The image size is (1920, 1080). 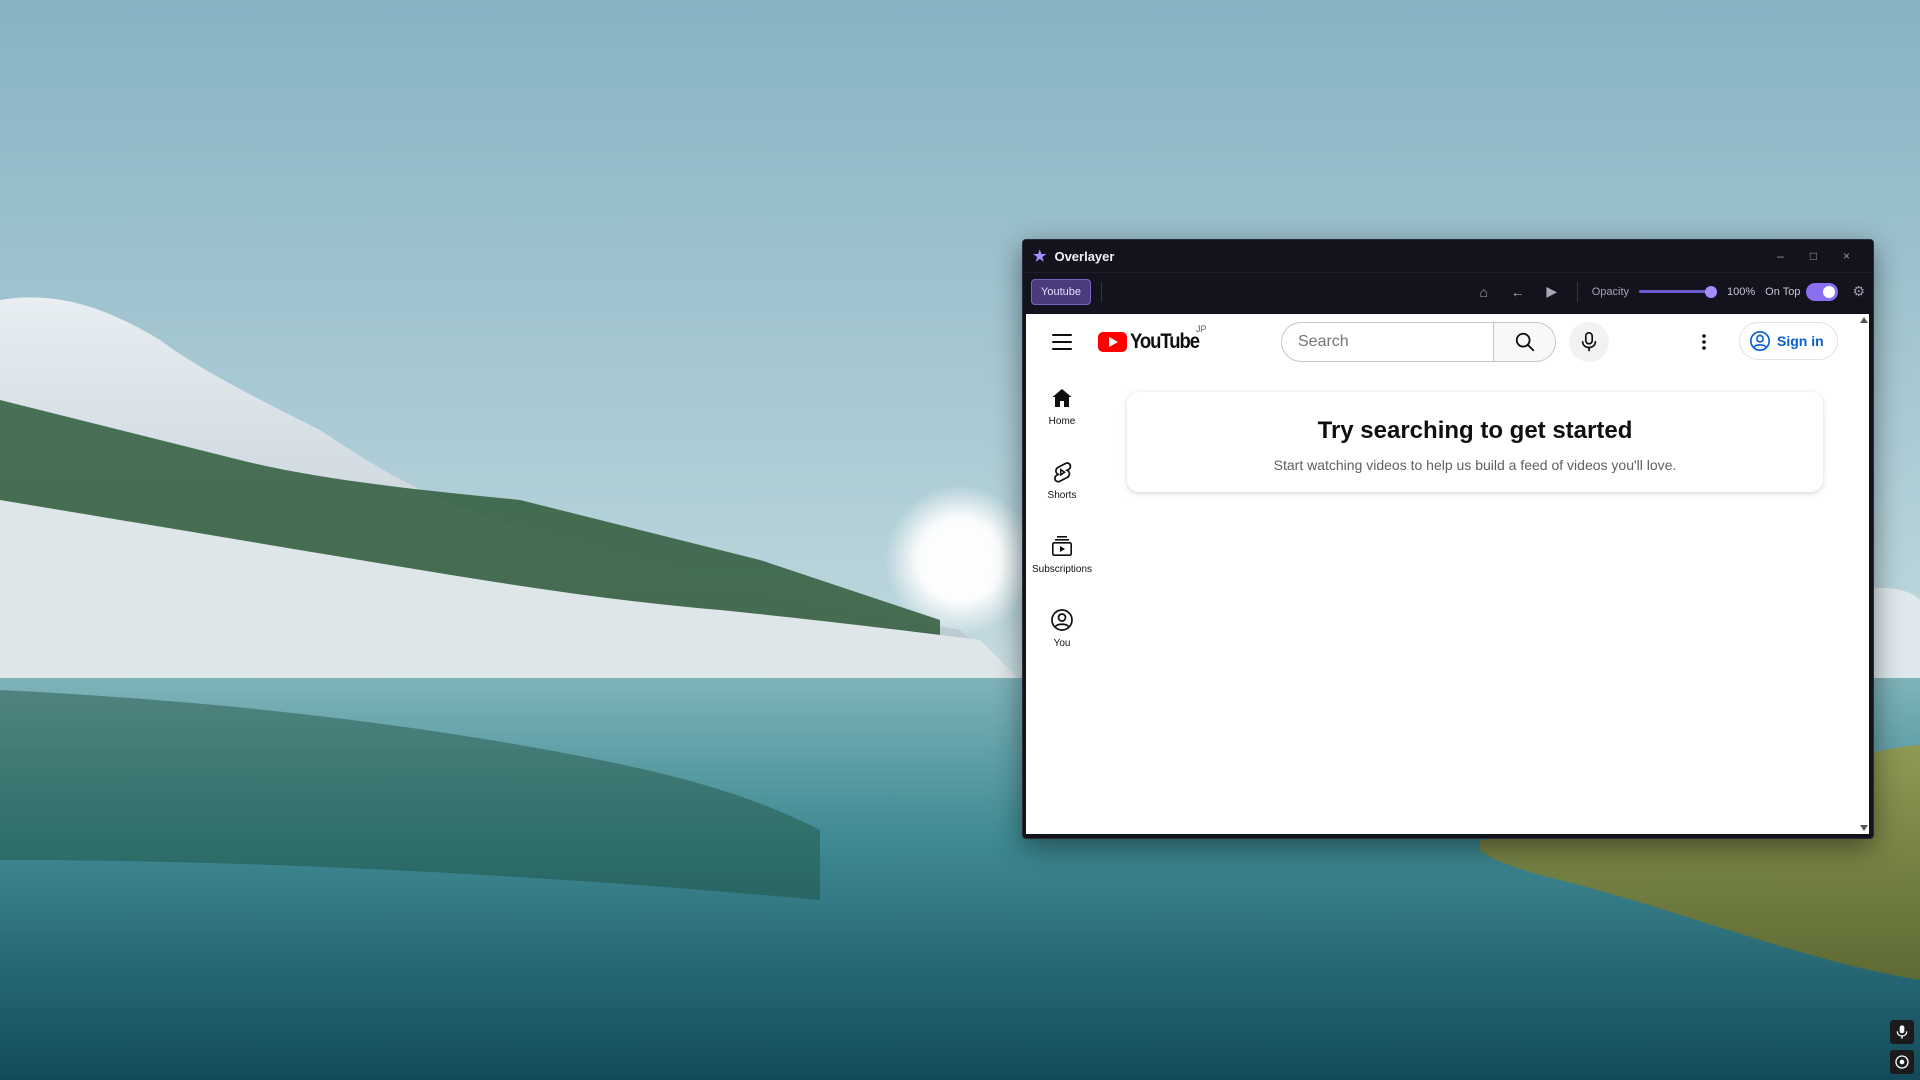 What do you see at coordinates (1062, 421) in the screenshot?
I see `sidebar-item-label: Home` at bounding box center [1062, 421].